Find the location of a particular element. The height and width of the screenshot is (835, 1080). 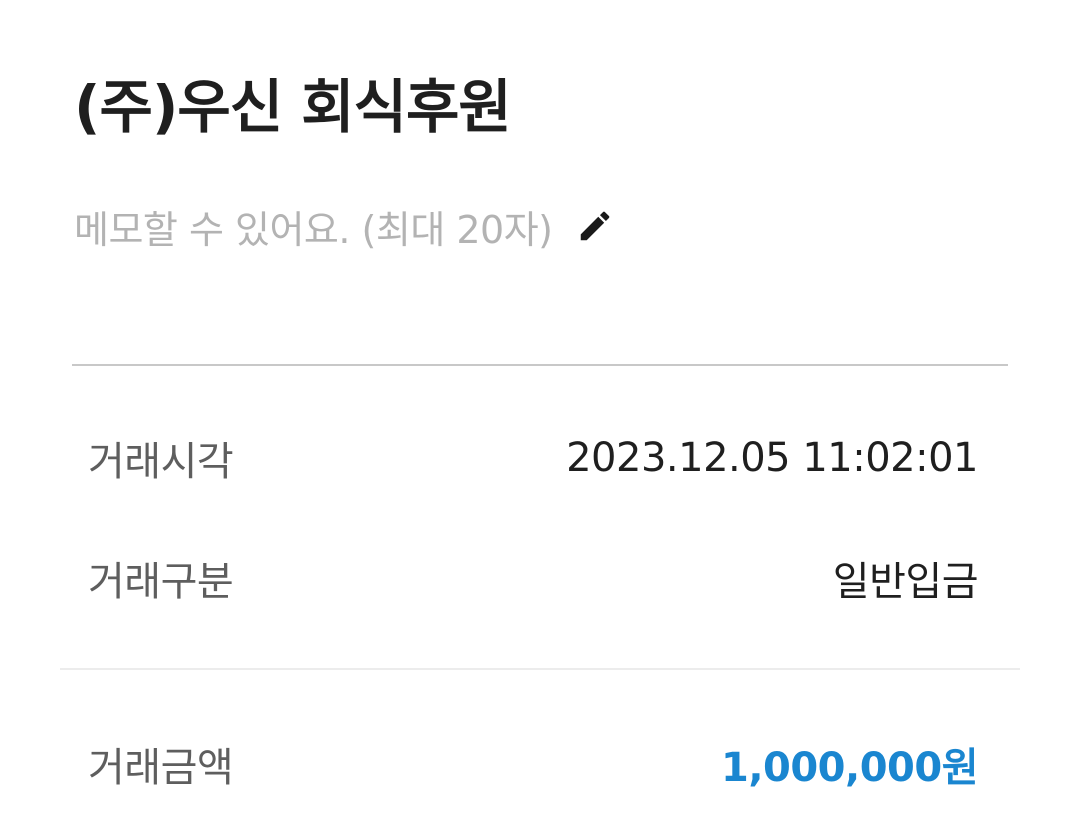

memo-row: 메모할 수 있어요. (최대 20자) is located at coordinates (344, 226).